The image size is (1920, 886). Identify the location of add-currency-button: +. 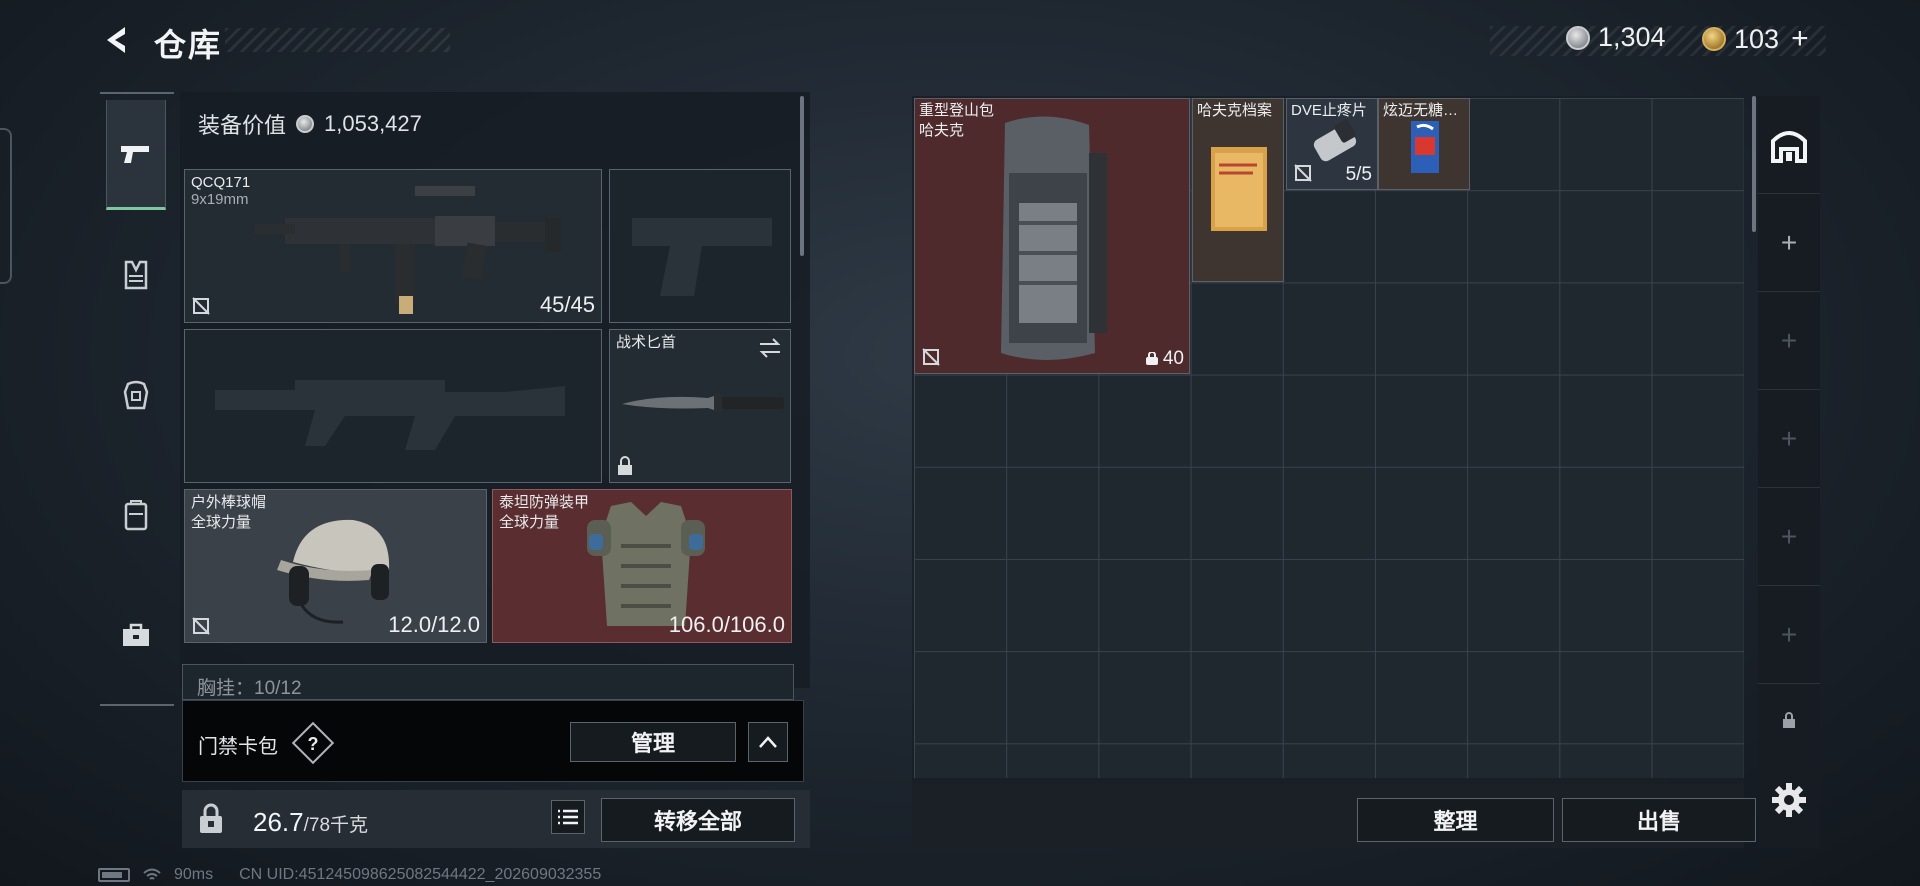
(1800, 39).